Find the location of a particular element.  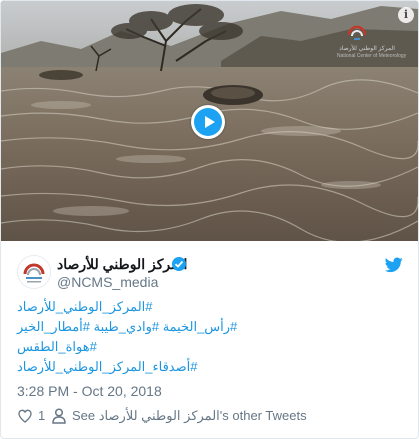

ncm-watermark-logo is located at coordinates (357, 32).